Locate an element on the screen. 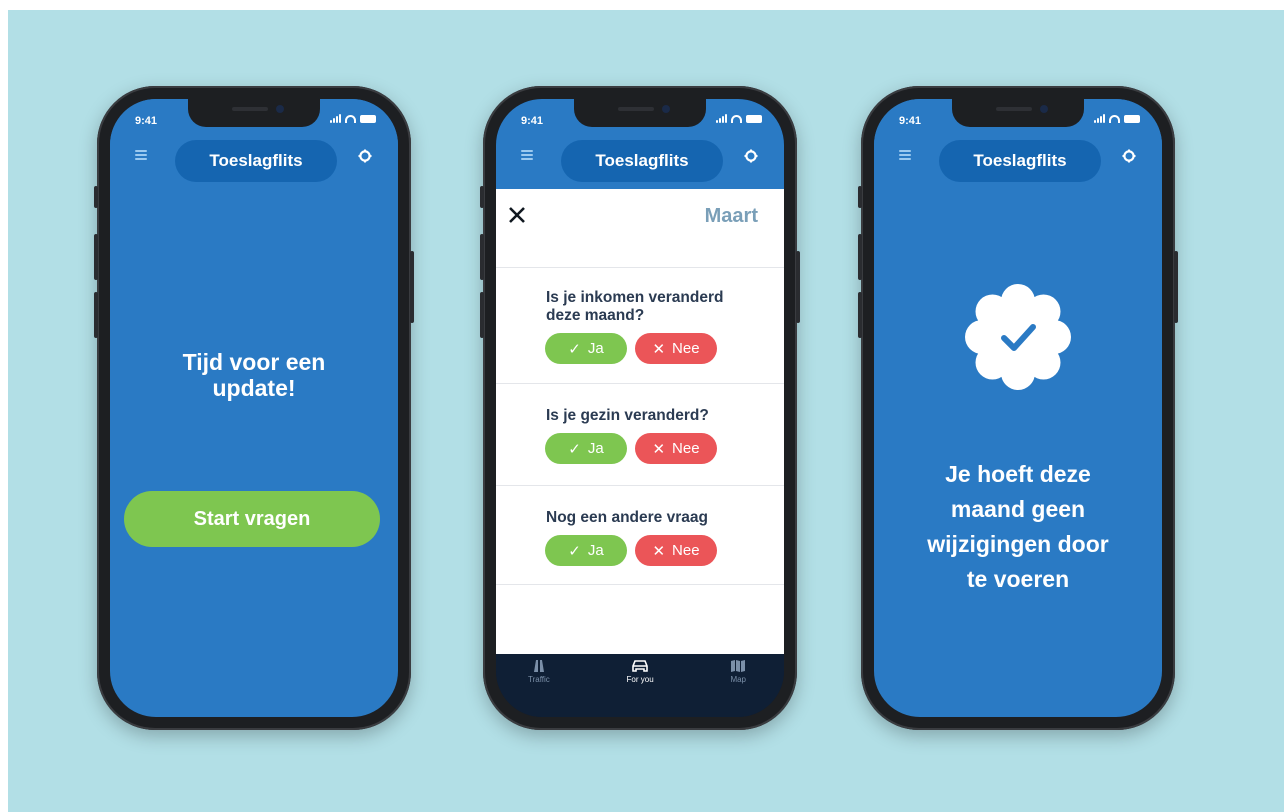  question-text: Is je inkomen veranderd deze maand? is located at coordinates (635, 306).